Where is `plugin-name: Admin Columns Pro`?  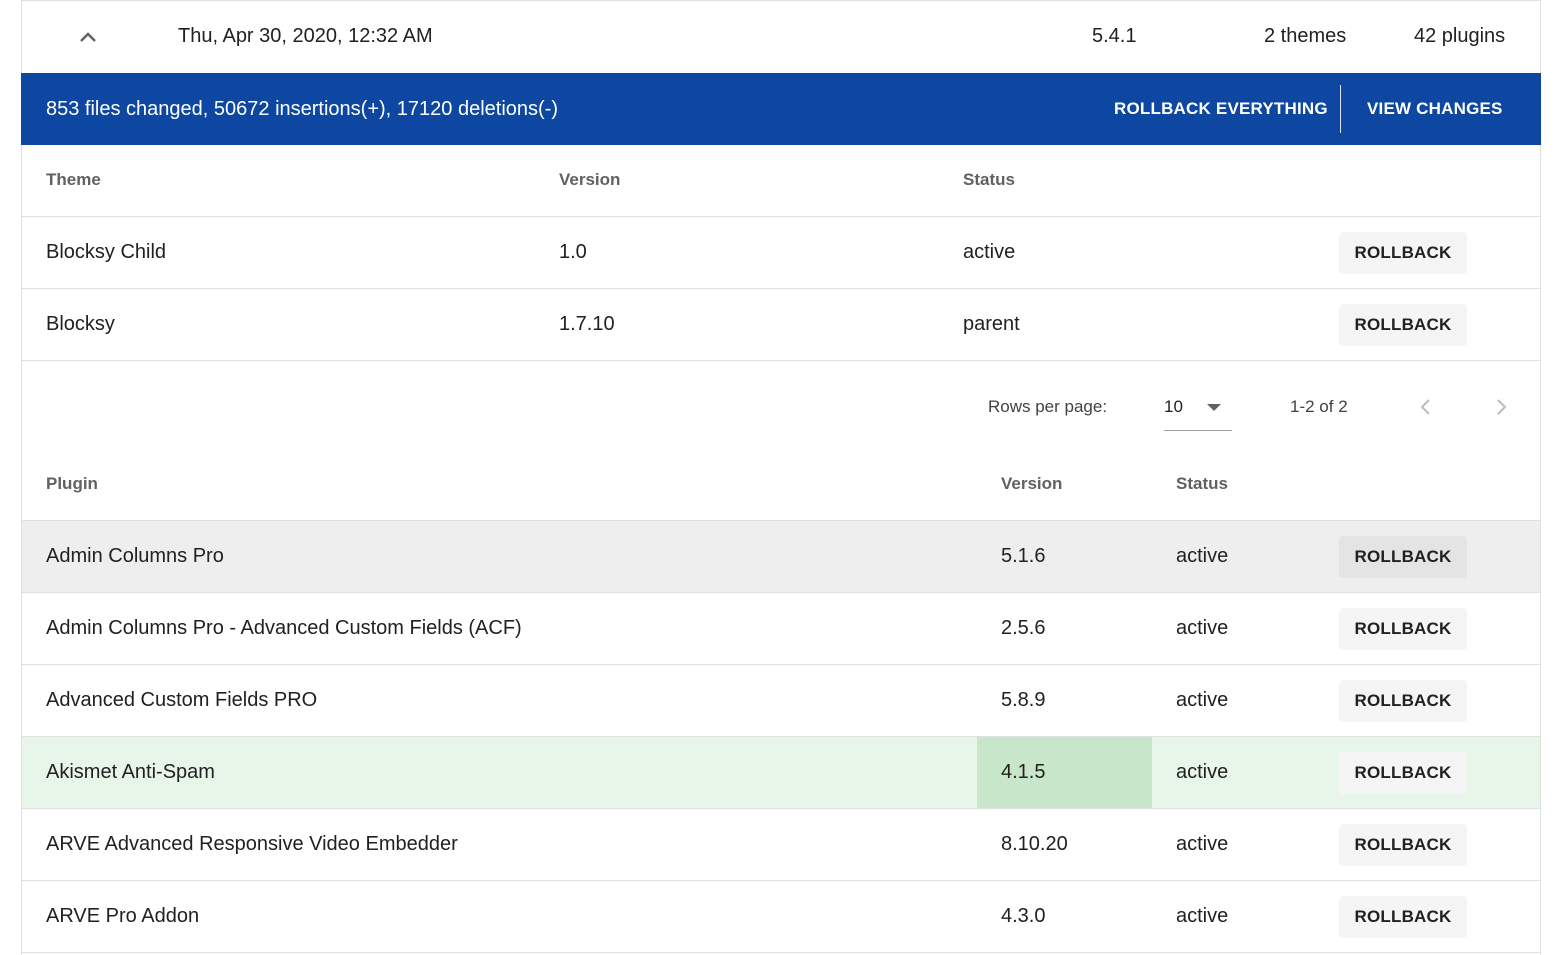
plugin-name: Admin Columns Pro is located at coordinates (135, 556).